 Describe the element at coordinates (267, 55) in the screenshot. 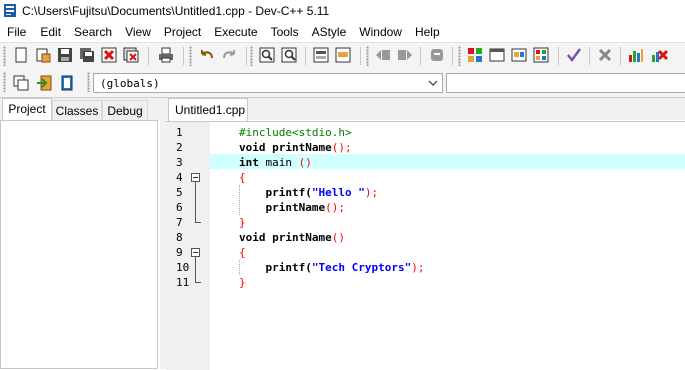

I see `find-icon` at that location.